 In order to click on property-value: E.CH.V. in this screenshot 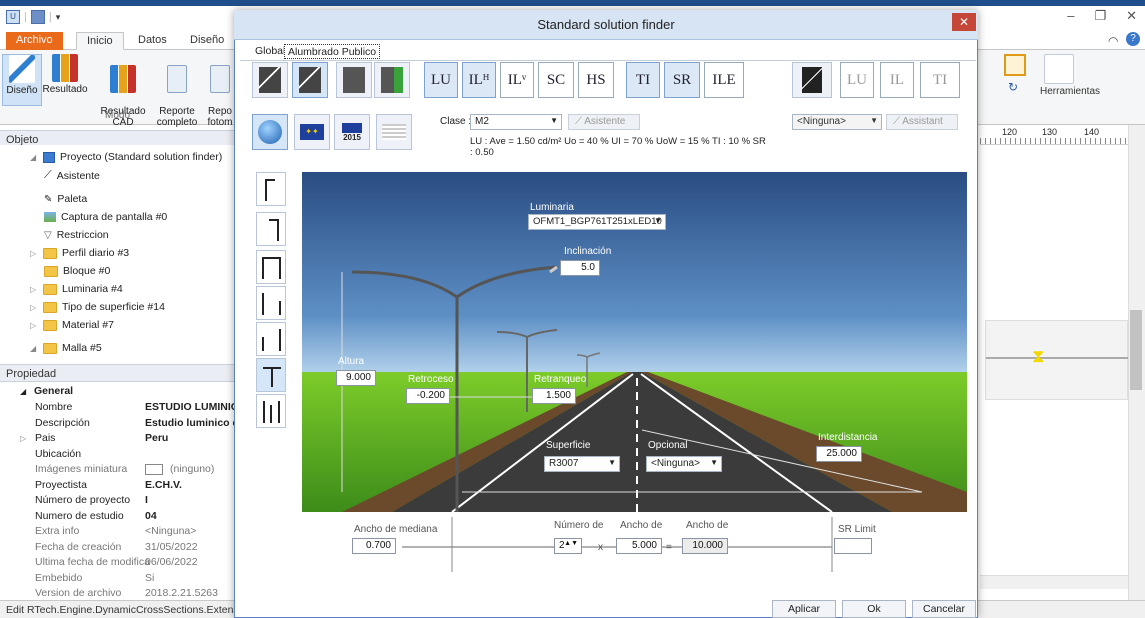, I will do `click(190, 485)`.